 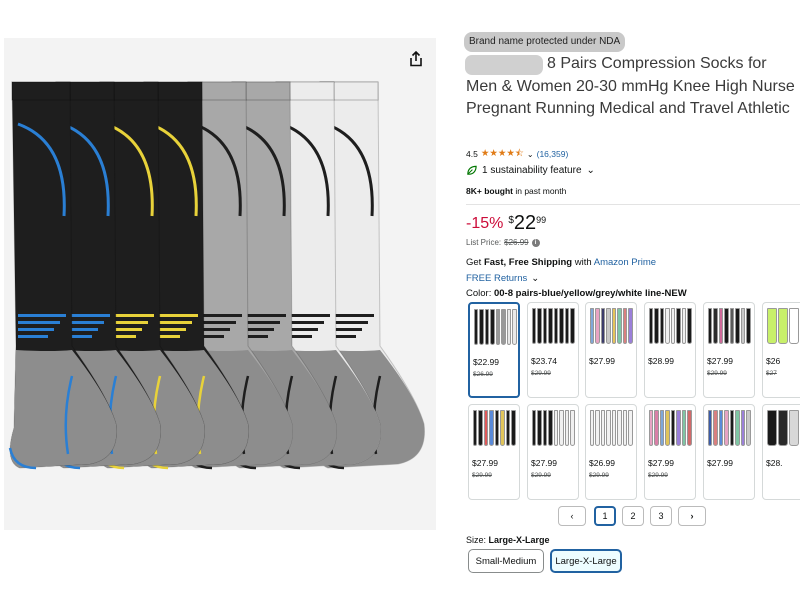 I want to click on divider, so click(x=633, y=204).